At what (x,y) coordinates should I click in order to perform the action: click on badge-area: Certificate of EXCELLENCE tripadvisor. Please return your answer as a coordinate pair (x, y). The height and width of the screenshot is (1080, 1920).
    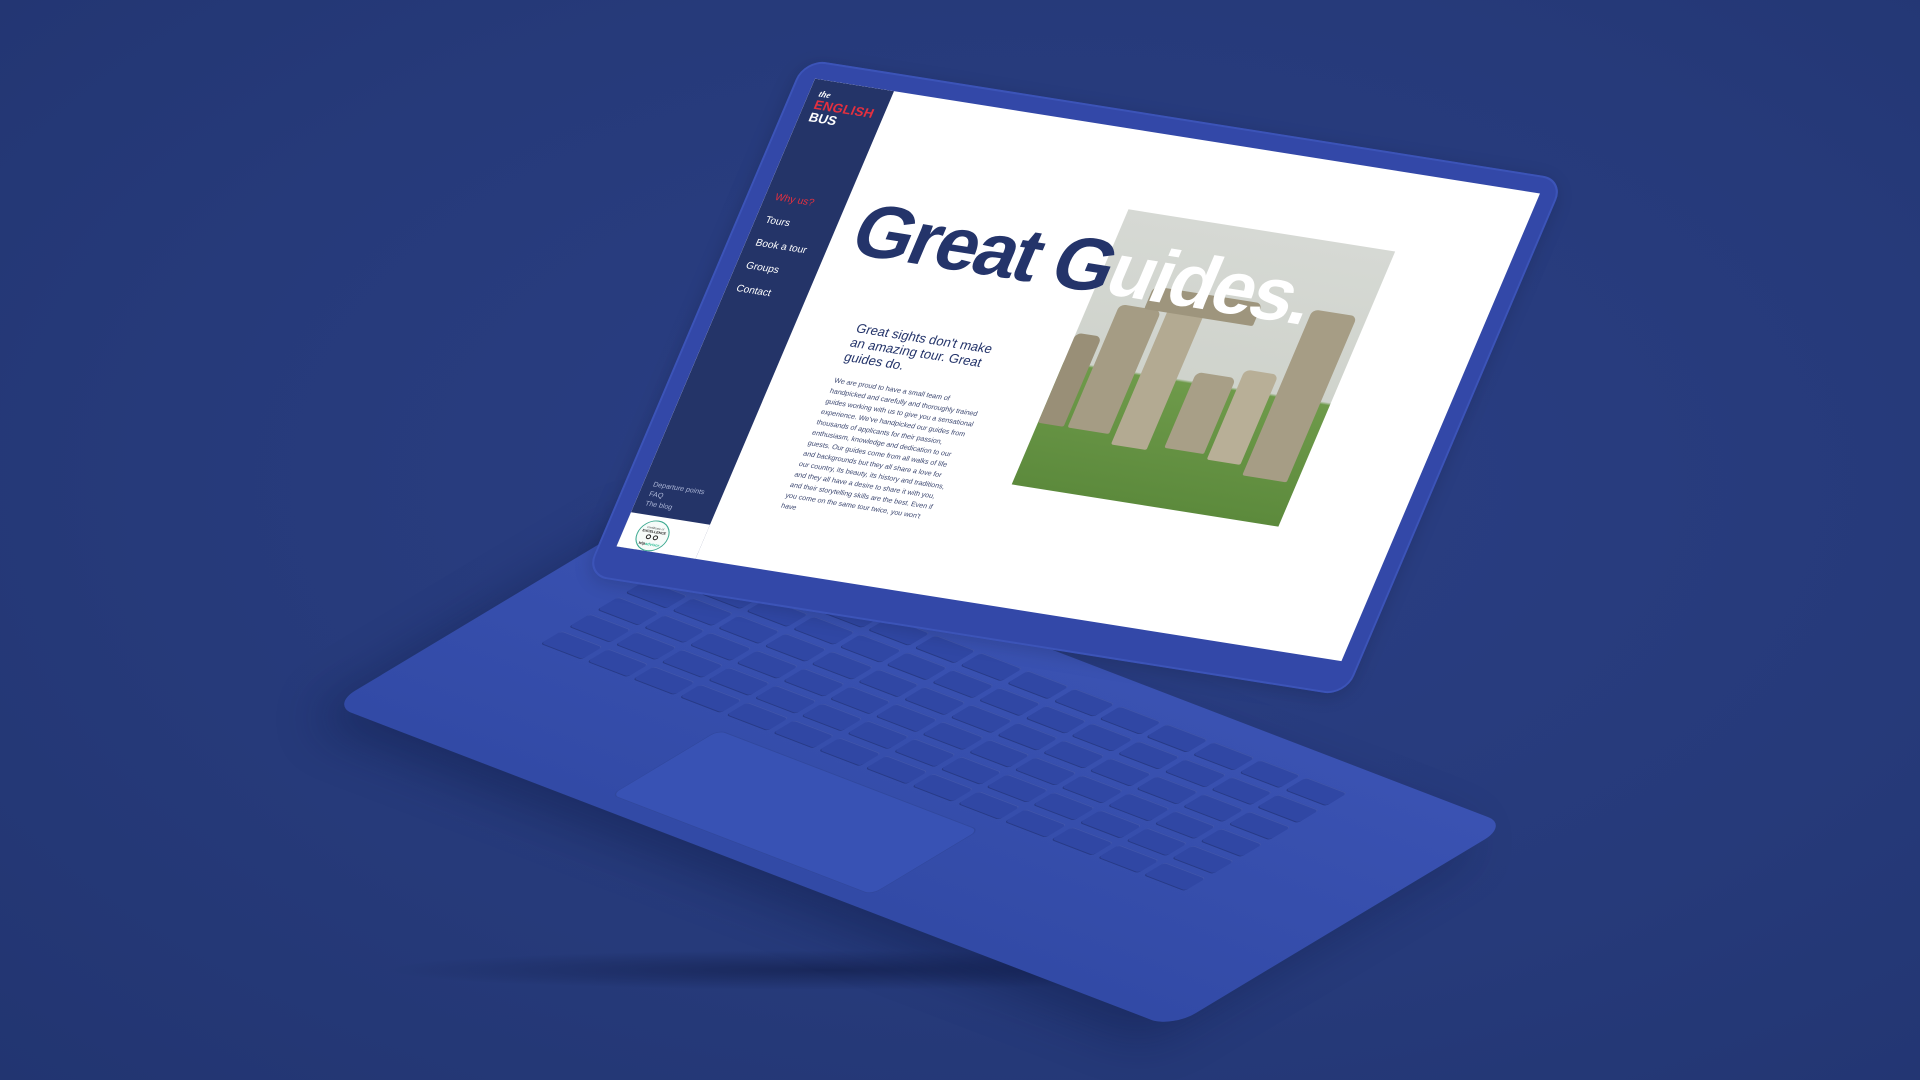
    Looking at the image, I should click on (663, 535).